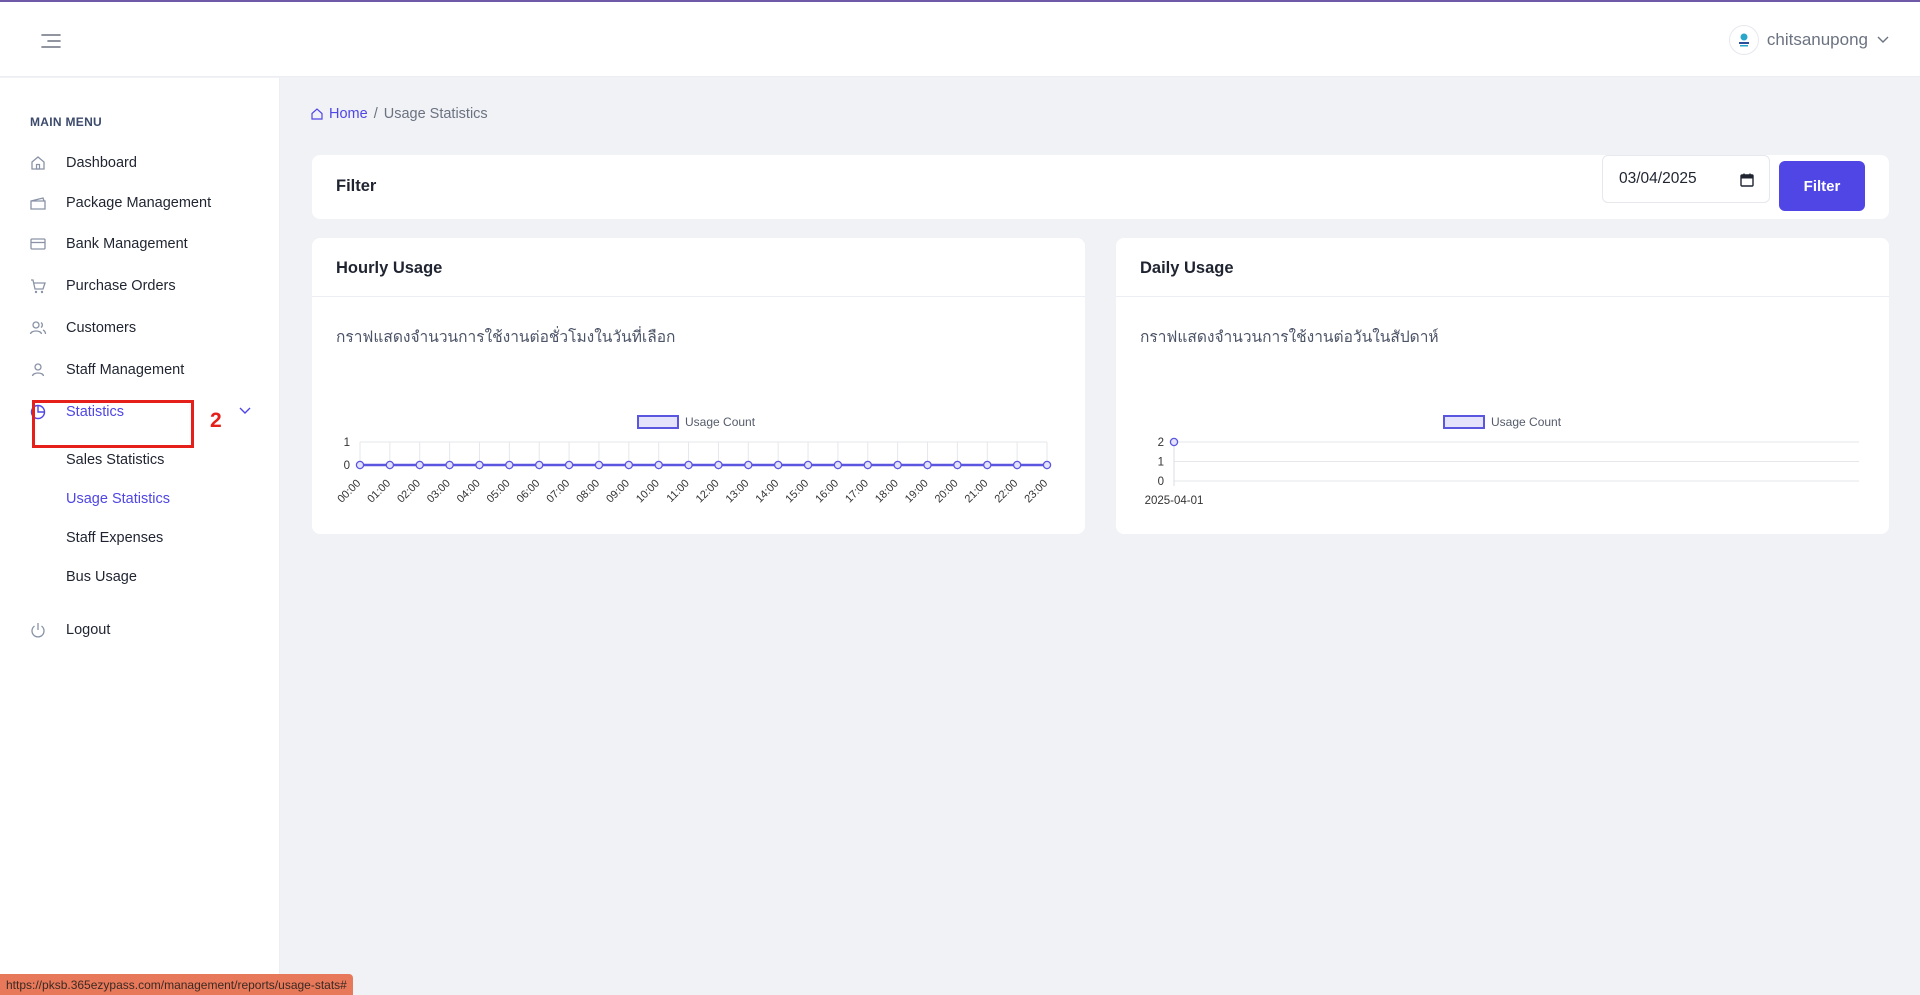  I want to click on x-tick-label: 05:00, so click(499, 491).